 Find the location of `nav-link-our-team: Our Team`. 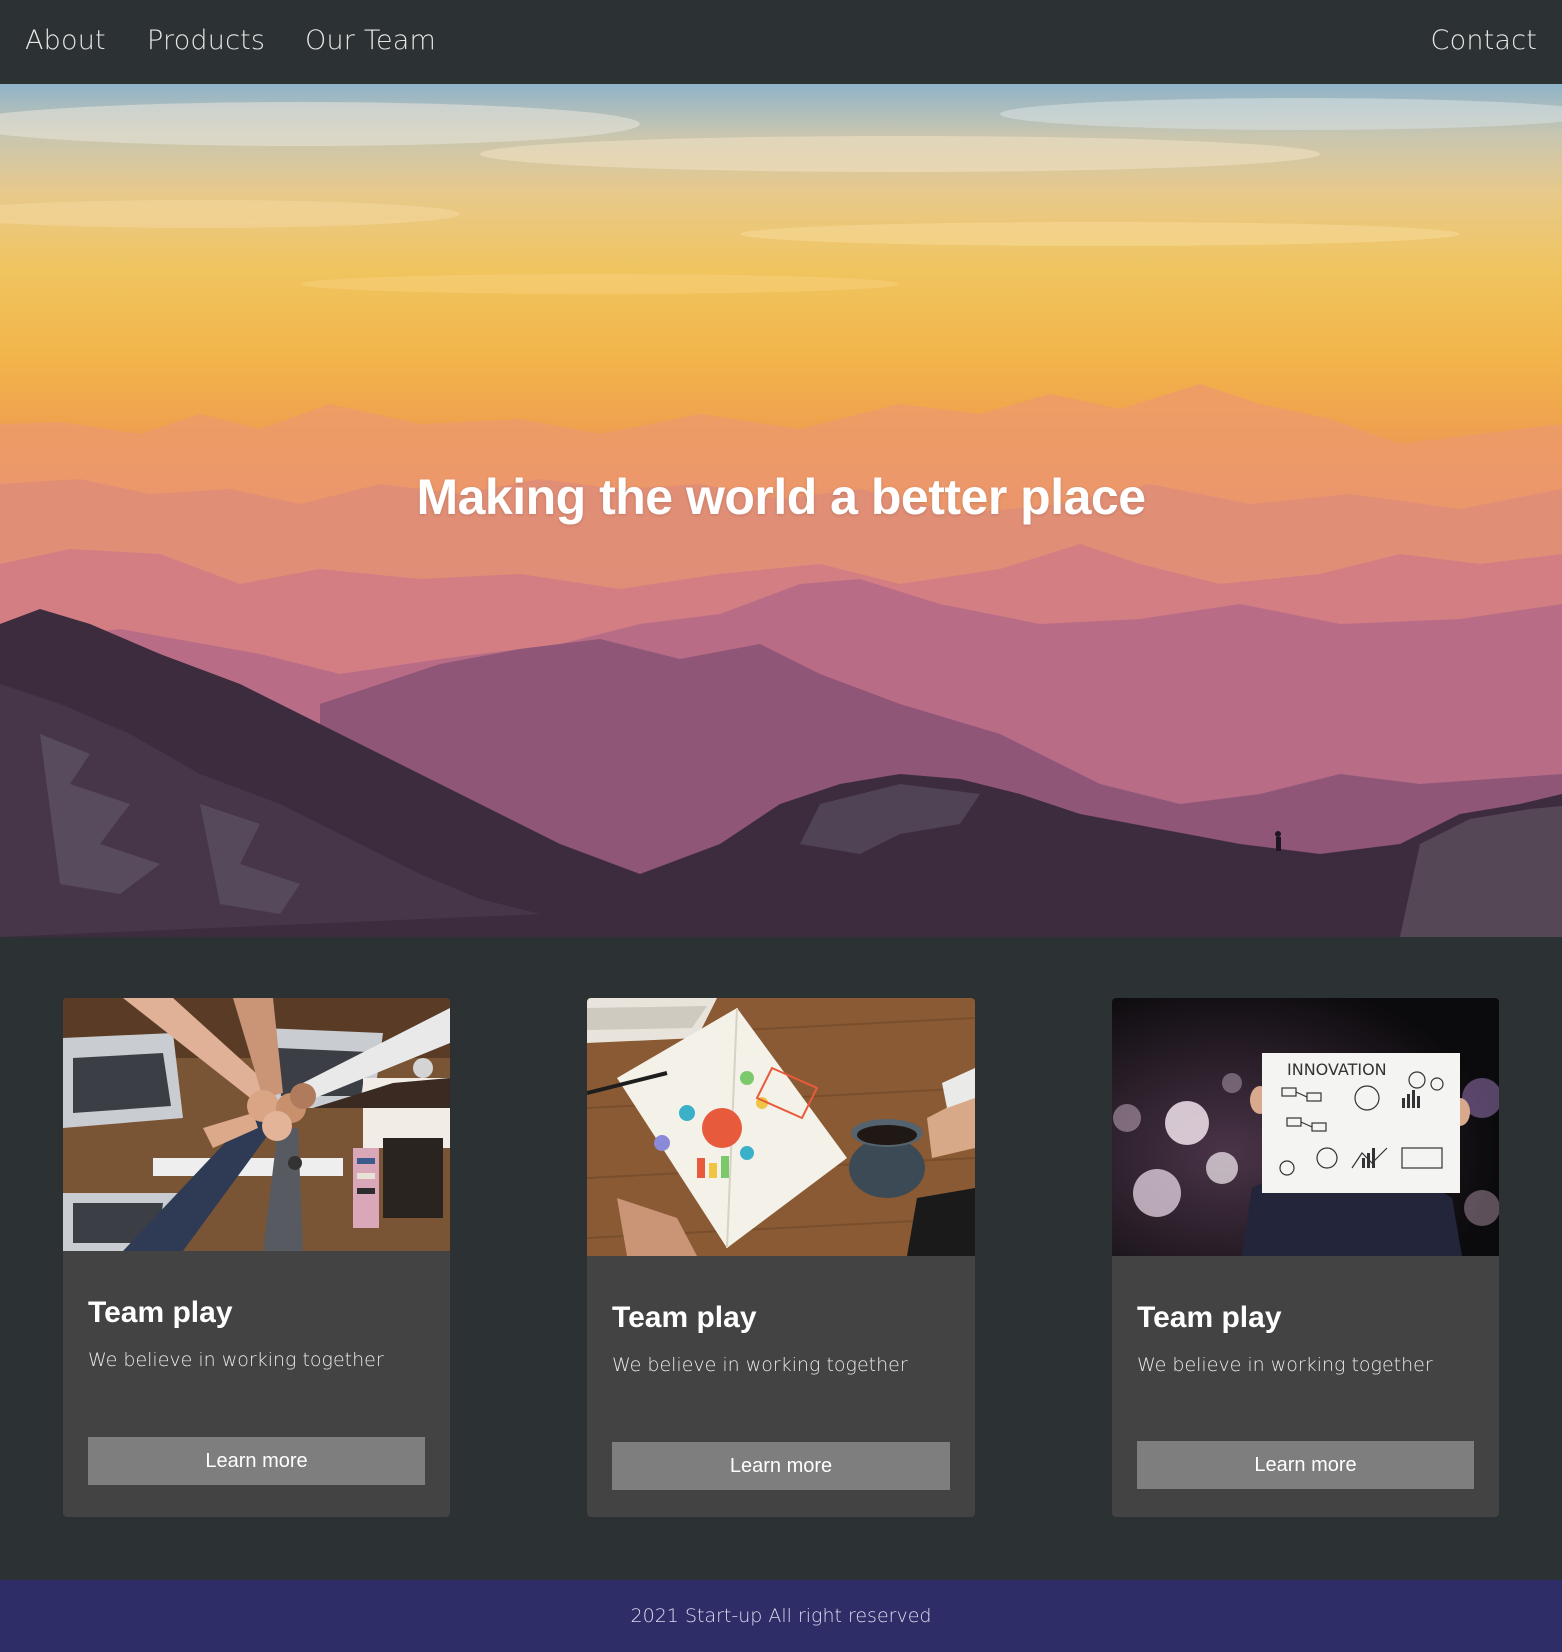

nav-link-our-team: Our Team is located at coordinates (370, 40).